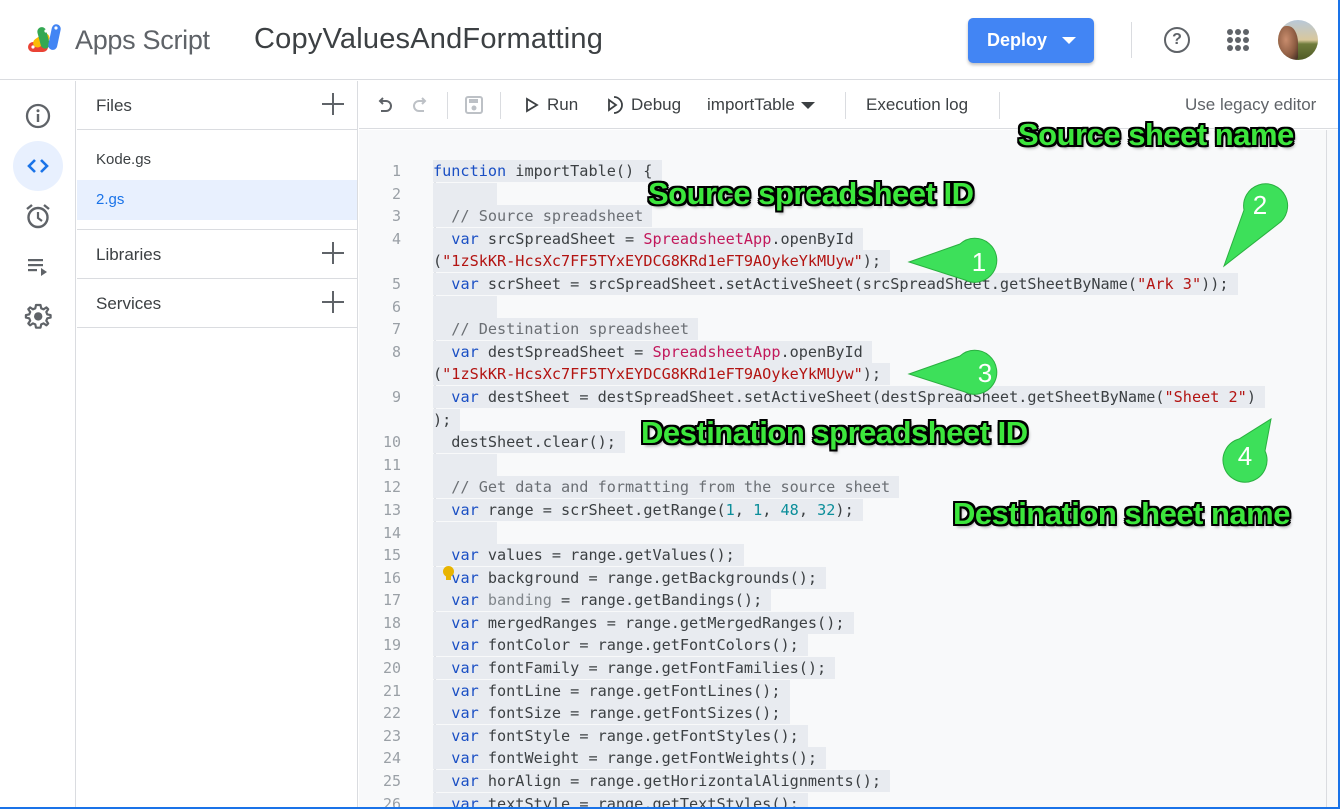 The width and height of the screenshot is (1340, 809). What do you see at coordinates (620, 645) in the screenshot?
I see `line-text: var fontColor = range.getFontColors();` at bounding box center [620, 645].